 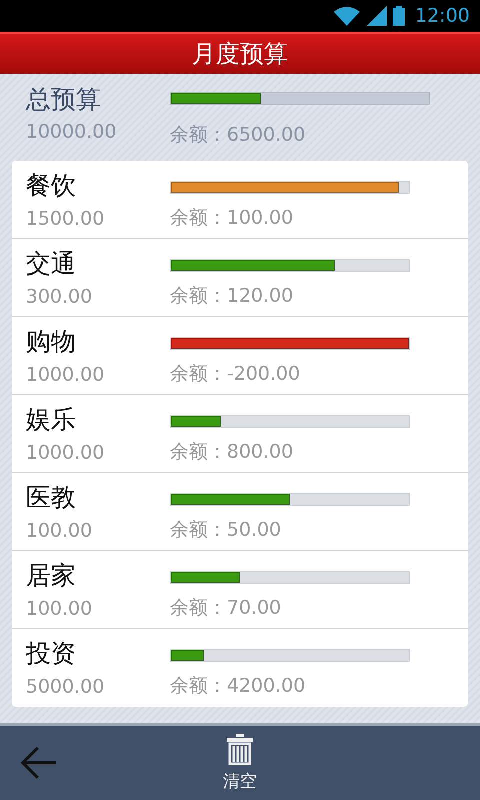 What do you see at coordinates (51, 420) in the screenshot?
I see `category-name: 娱乐` at bounding box center [51, 420].